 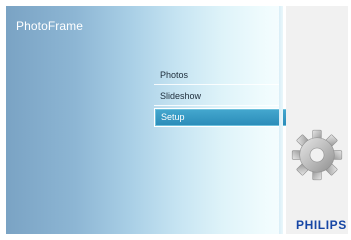 What do you see at coordinates (221, 75) in the screenshot?
I see `menu-item-photos: Photos` at bounding box center [221, 75].